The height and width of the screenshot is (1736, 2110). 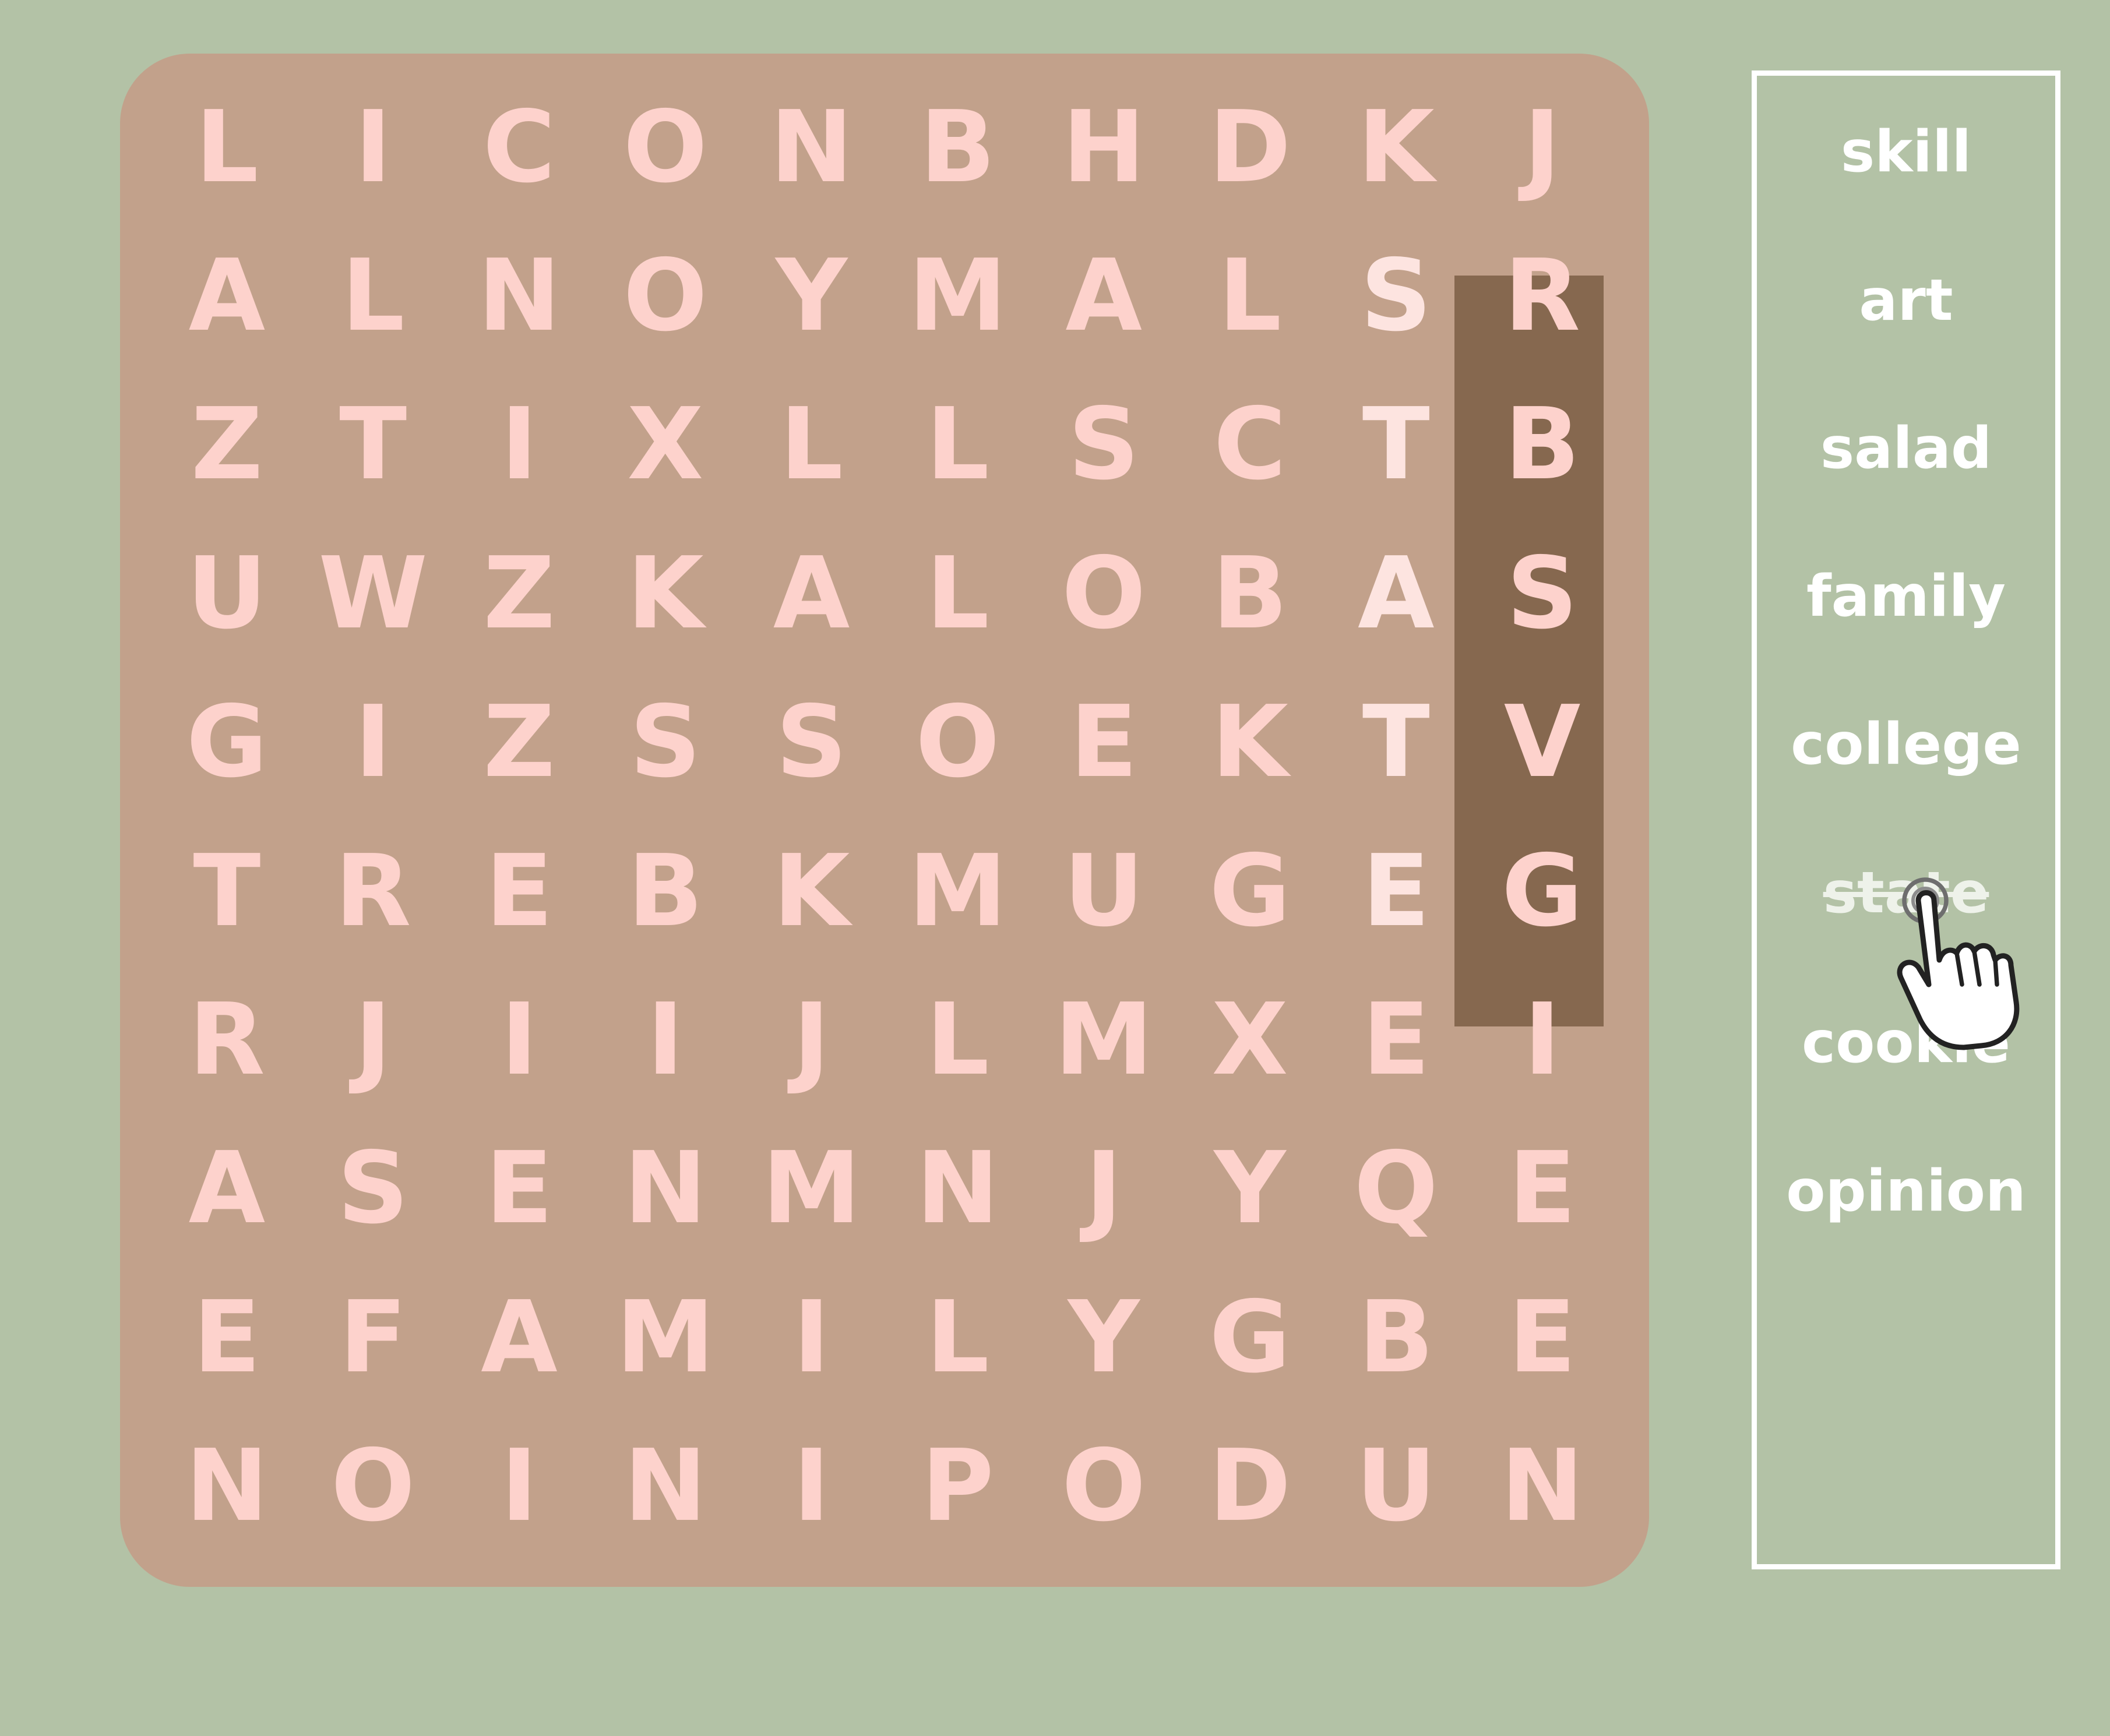 I want to click on grid-cell: P, so click(x=958, y=1486).